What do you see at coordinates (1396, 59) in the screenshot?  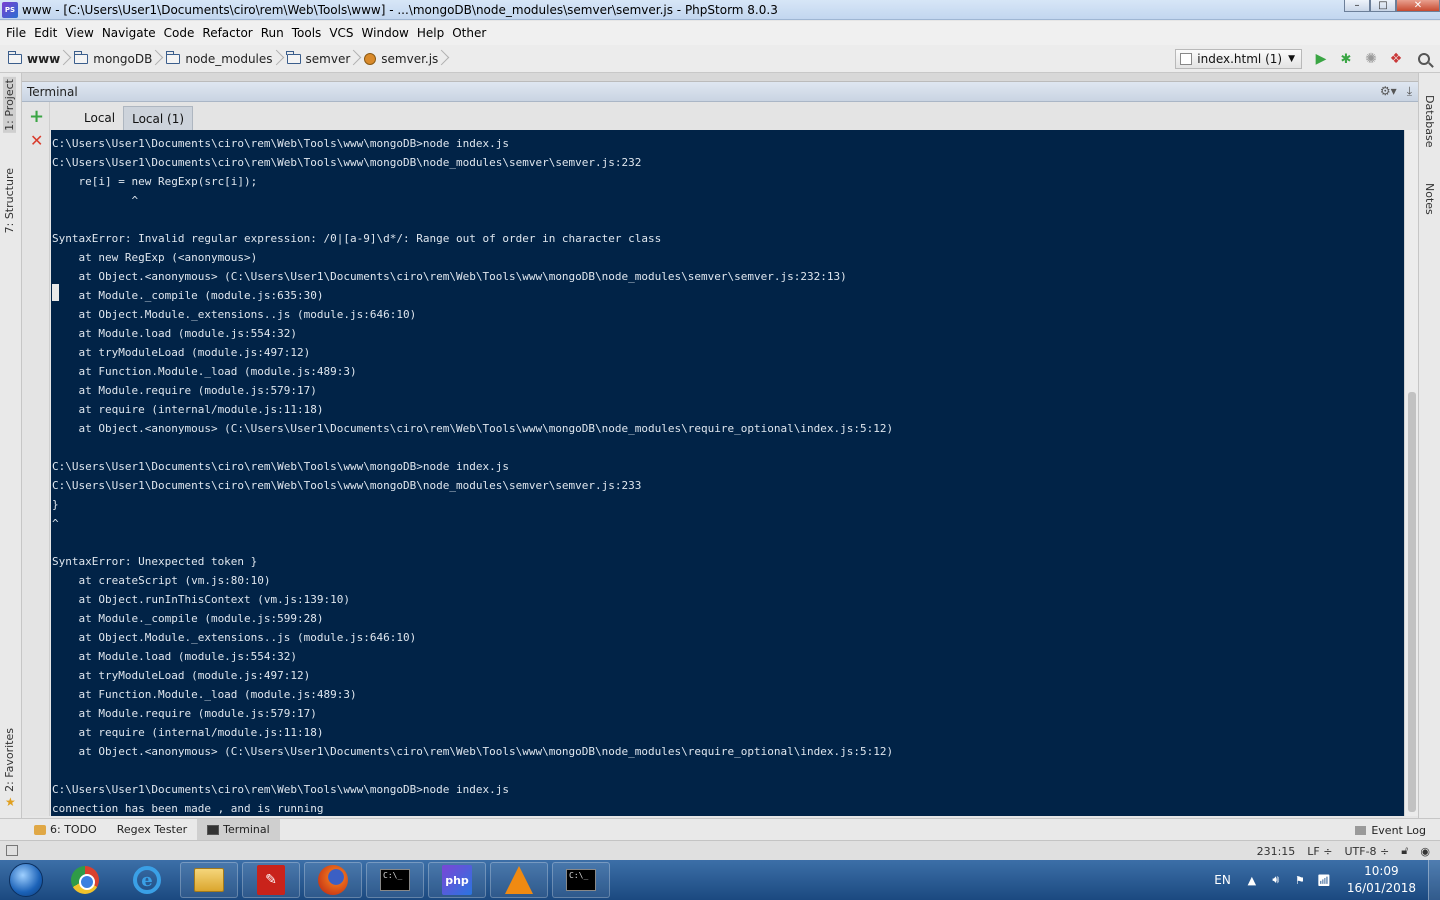 I see `profile-button: ❖` at bounding box center [1396, 59].